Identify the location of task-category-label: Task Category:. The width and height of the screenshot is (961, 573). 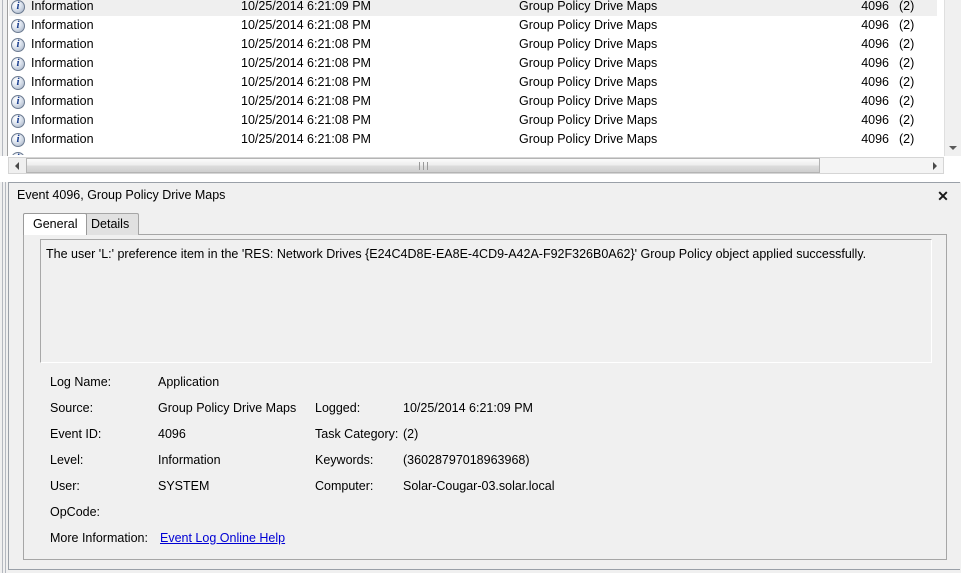
(357, 434).